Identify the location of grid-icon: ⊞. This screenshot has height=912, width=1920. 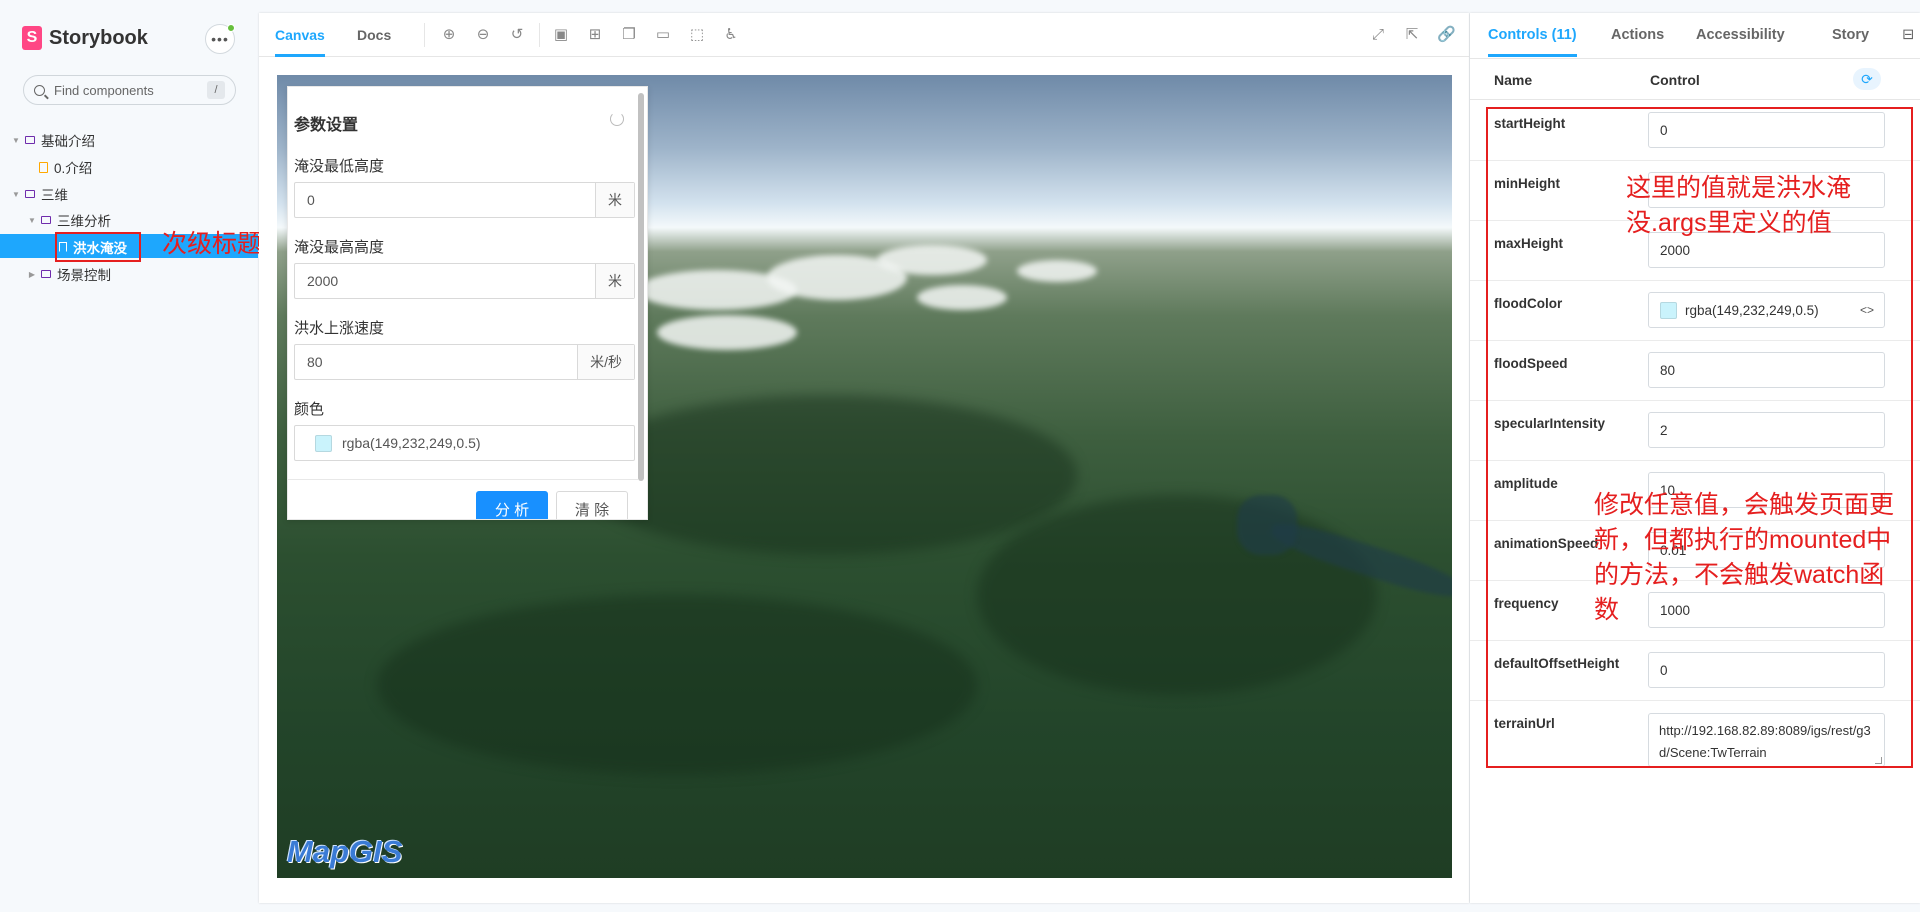
(595, 35).